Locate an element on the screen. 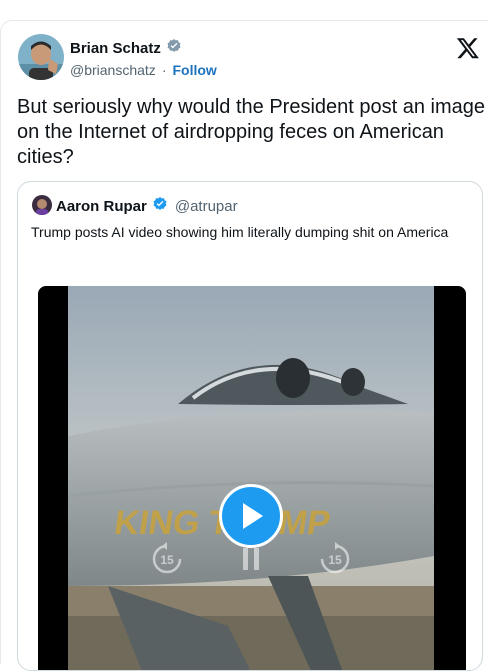  author-handle-row: @brianschatz · Follow is located at coordinates (143, 70).